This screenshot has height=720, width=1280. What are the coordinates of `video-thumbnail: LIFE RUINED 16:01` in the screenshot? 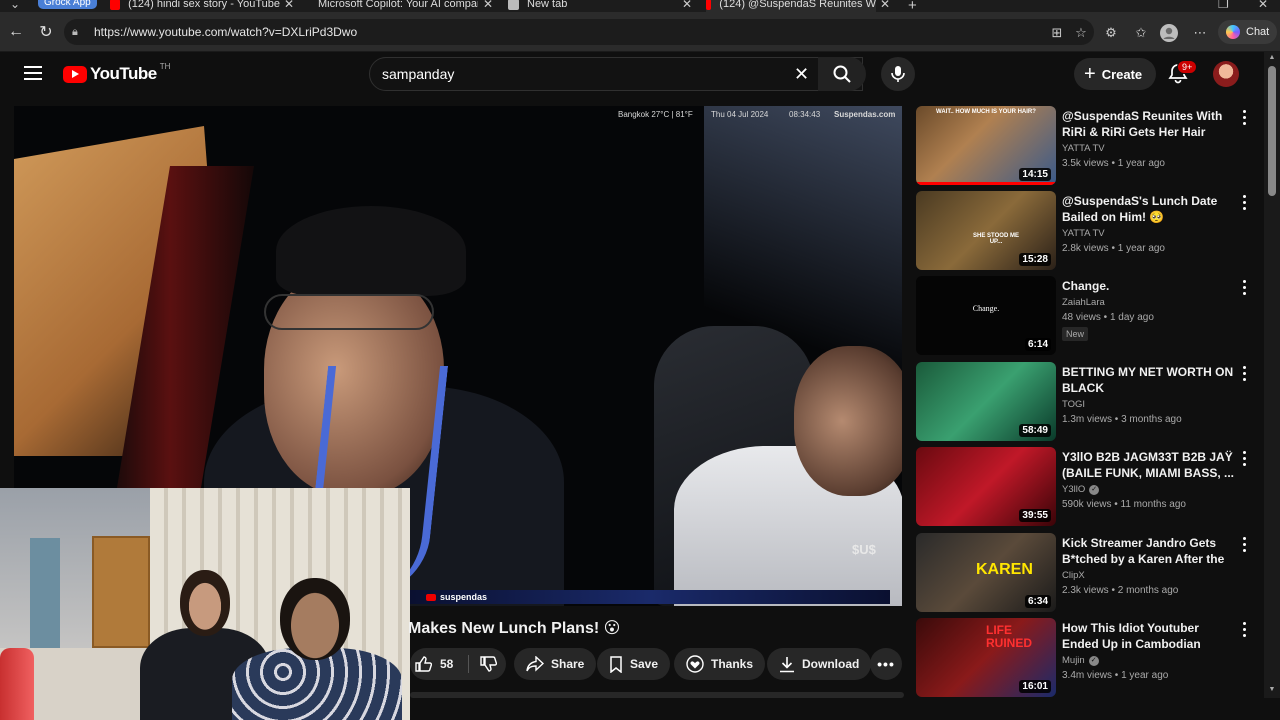 It's located at (986, 657).